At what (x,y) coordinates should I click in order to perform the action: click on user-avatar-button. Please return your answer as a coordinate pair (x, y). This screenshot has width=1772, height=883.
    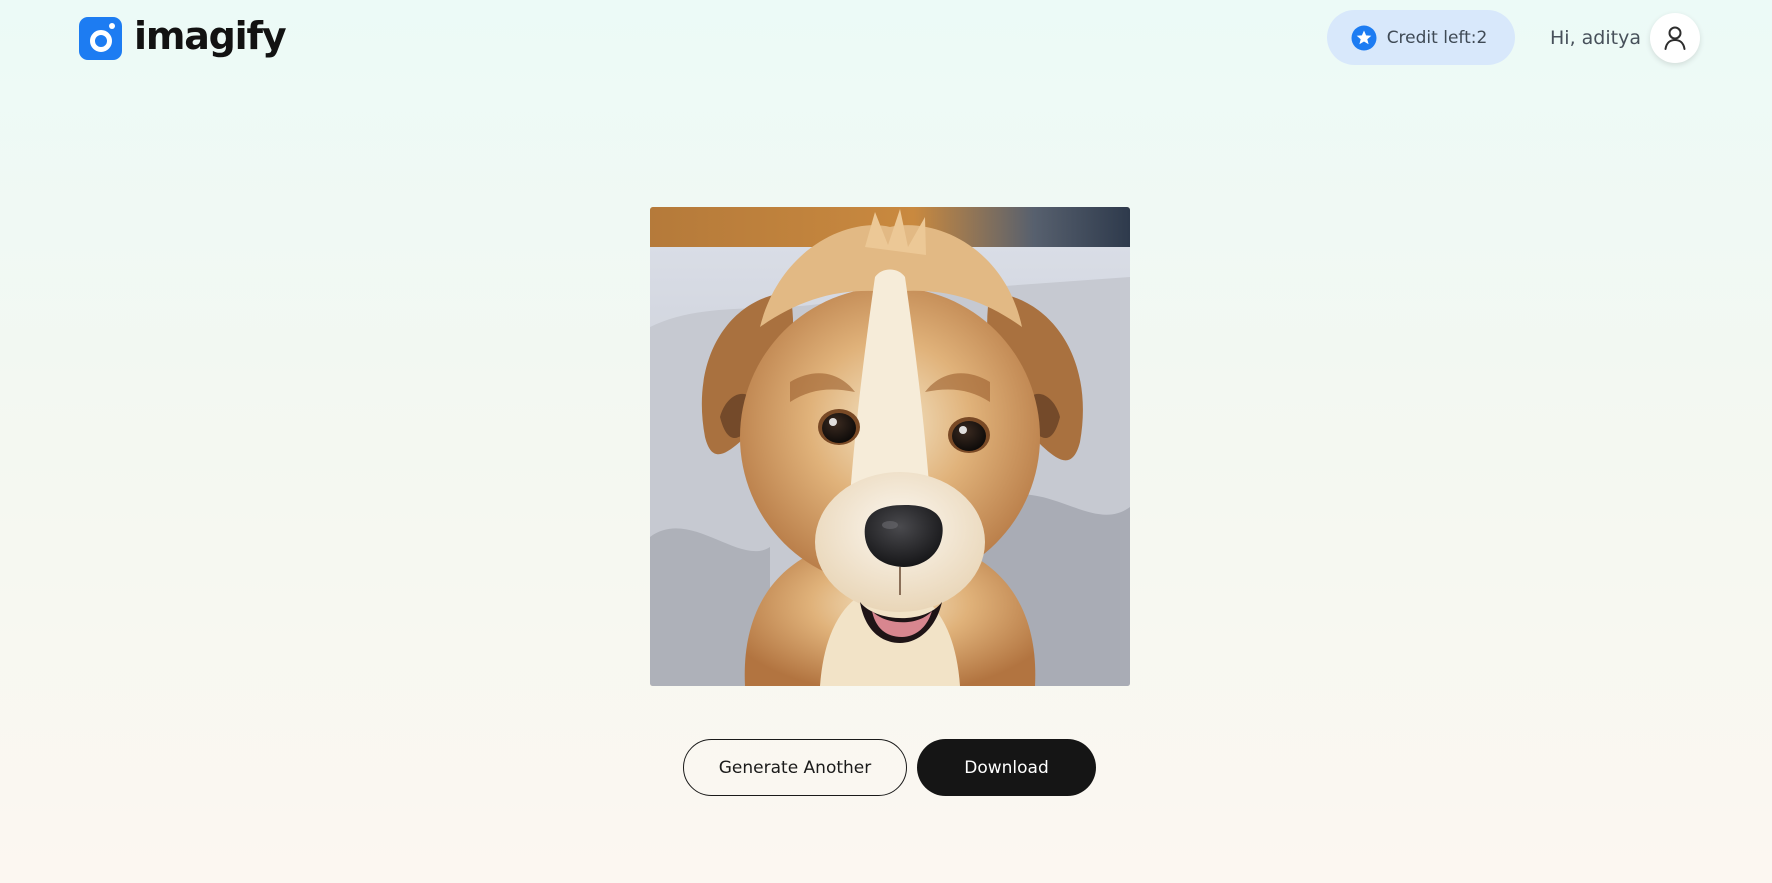
    Looking at the image, I should click on (1675, 38).